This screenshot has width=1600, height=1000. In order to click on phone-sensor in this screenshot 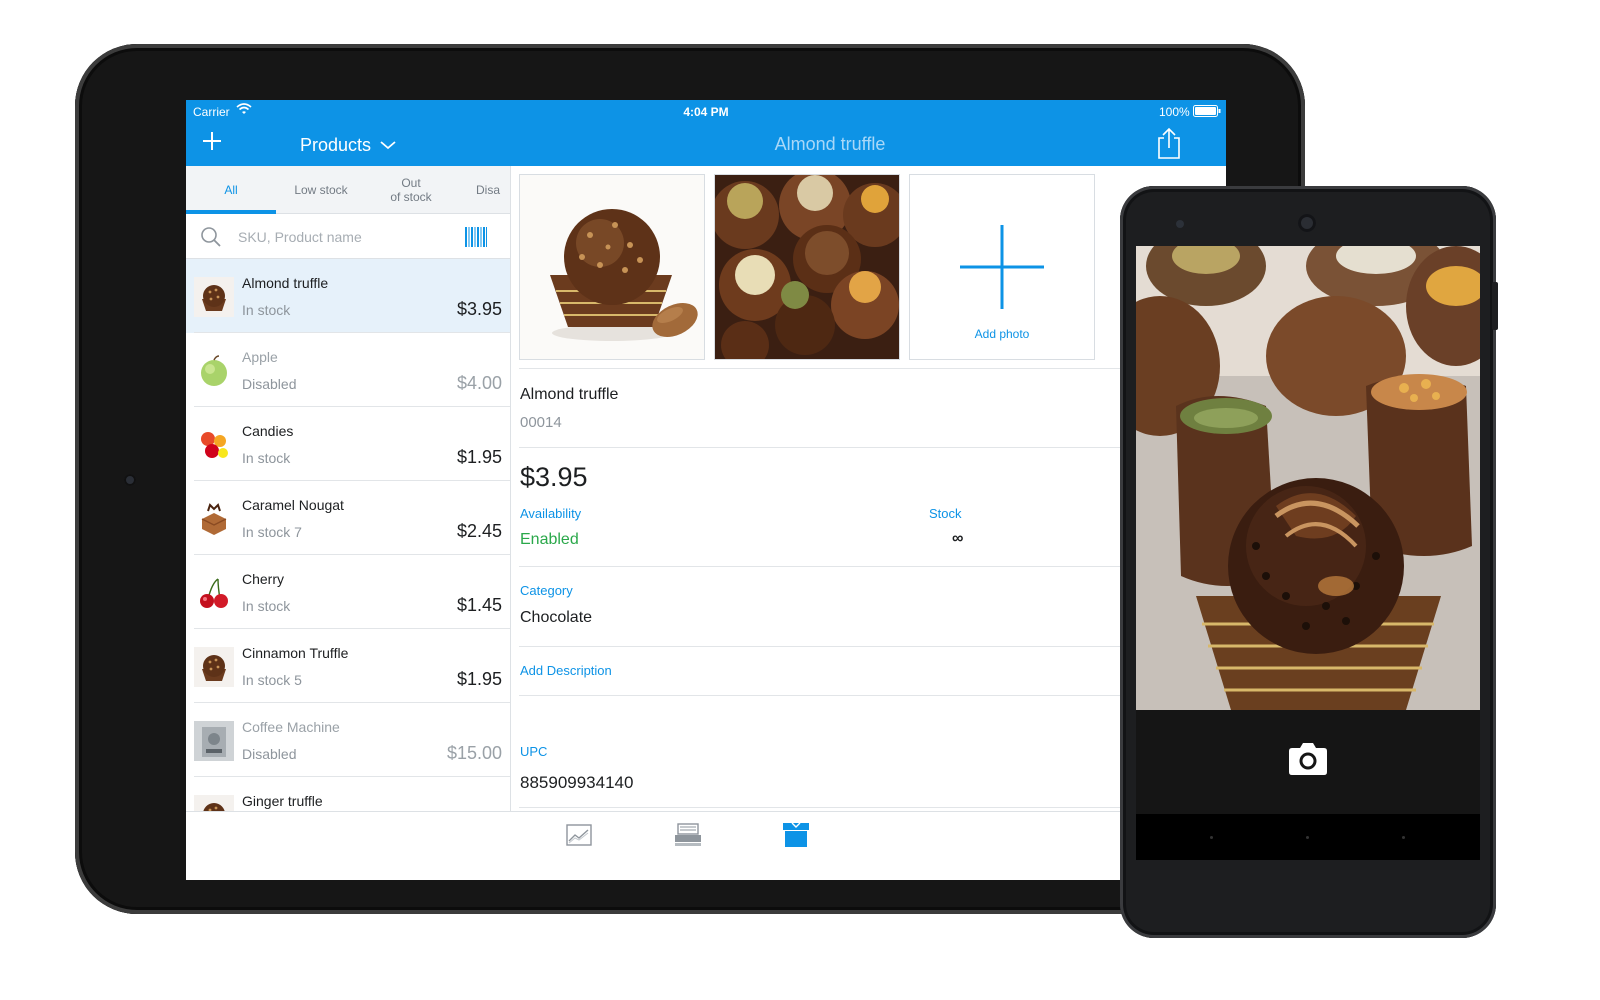, I will do `click(1180, 224)`.